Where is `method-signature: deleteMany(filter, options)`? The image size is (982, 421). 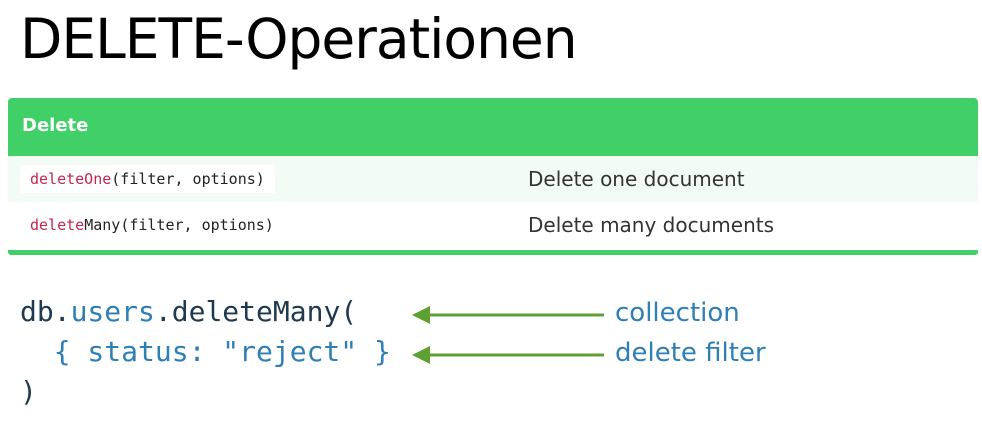
method-signature: deleteMany(filter, options) is located at coordinates (152, 225).